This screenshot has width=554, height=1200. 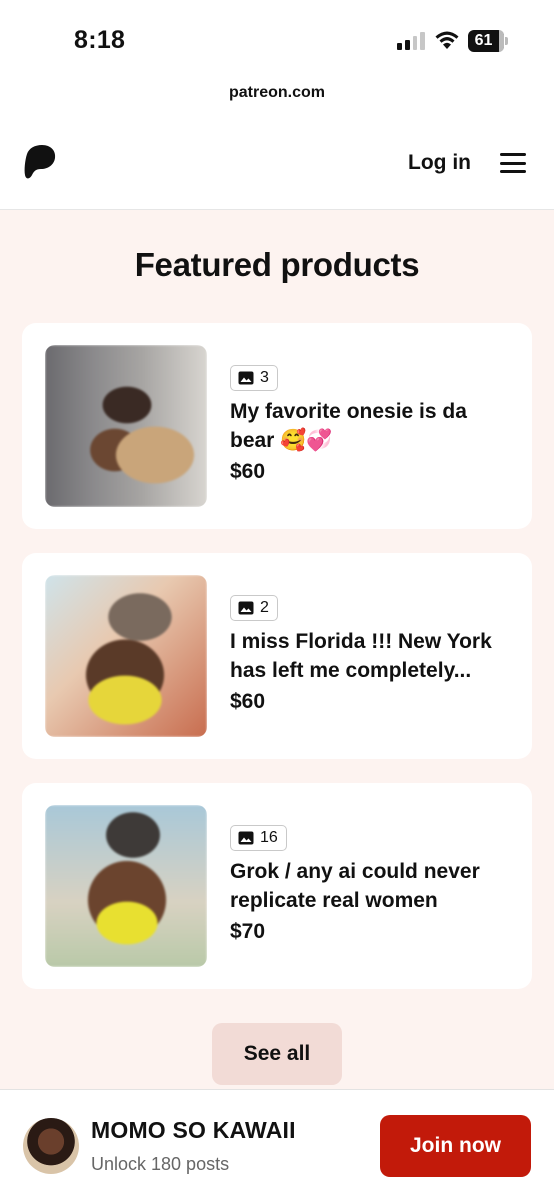 What do you see at coordinates (513, 163) in the screenshot?
I see `hamburger-menu-icon` at bounding box center [513, 163].